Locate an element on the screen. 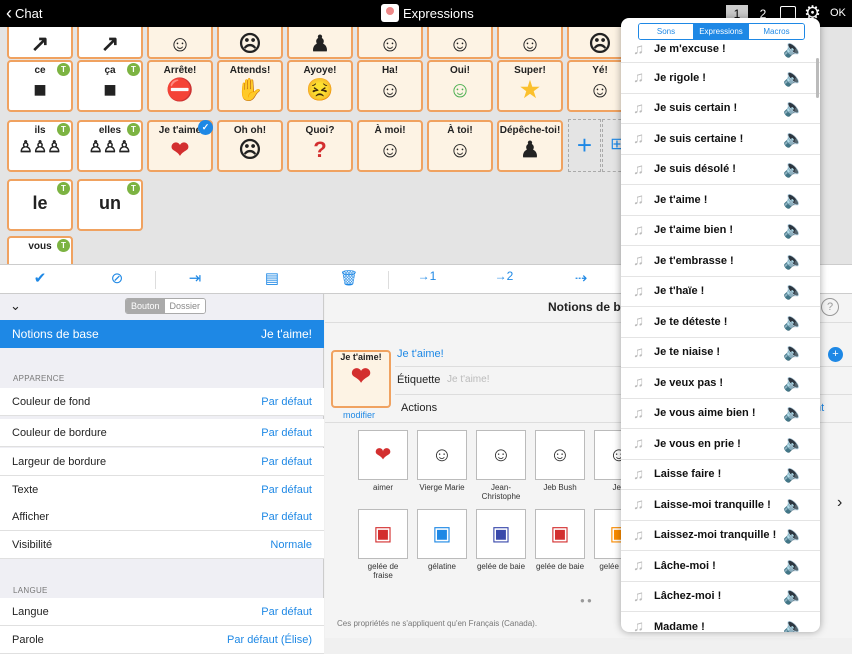 The image size is (852, 654). grid-cell-super: Super! ★ is located at coordinates (530, 86).